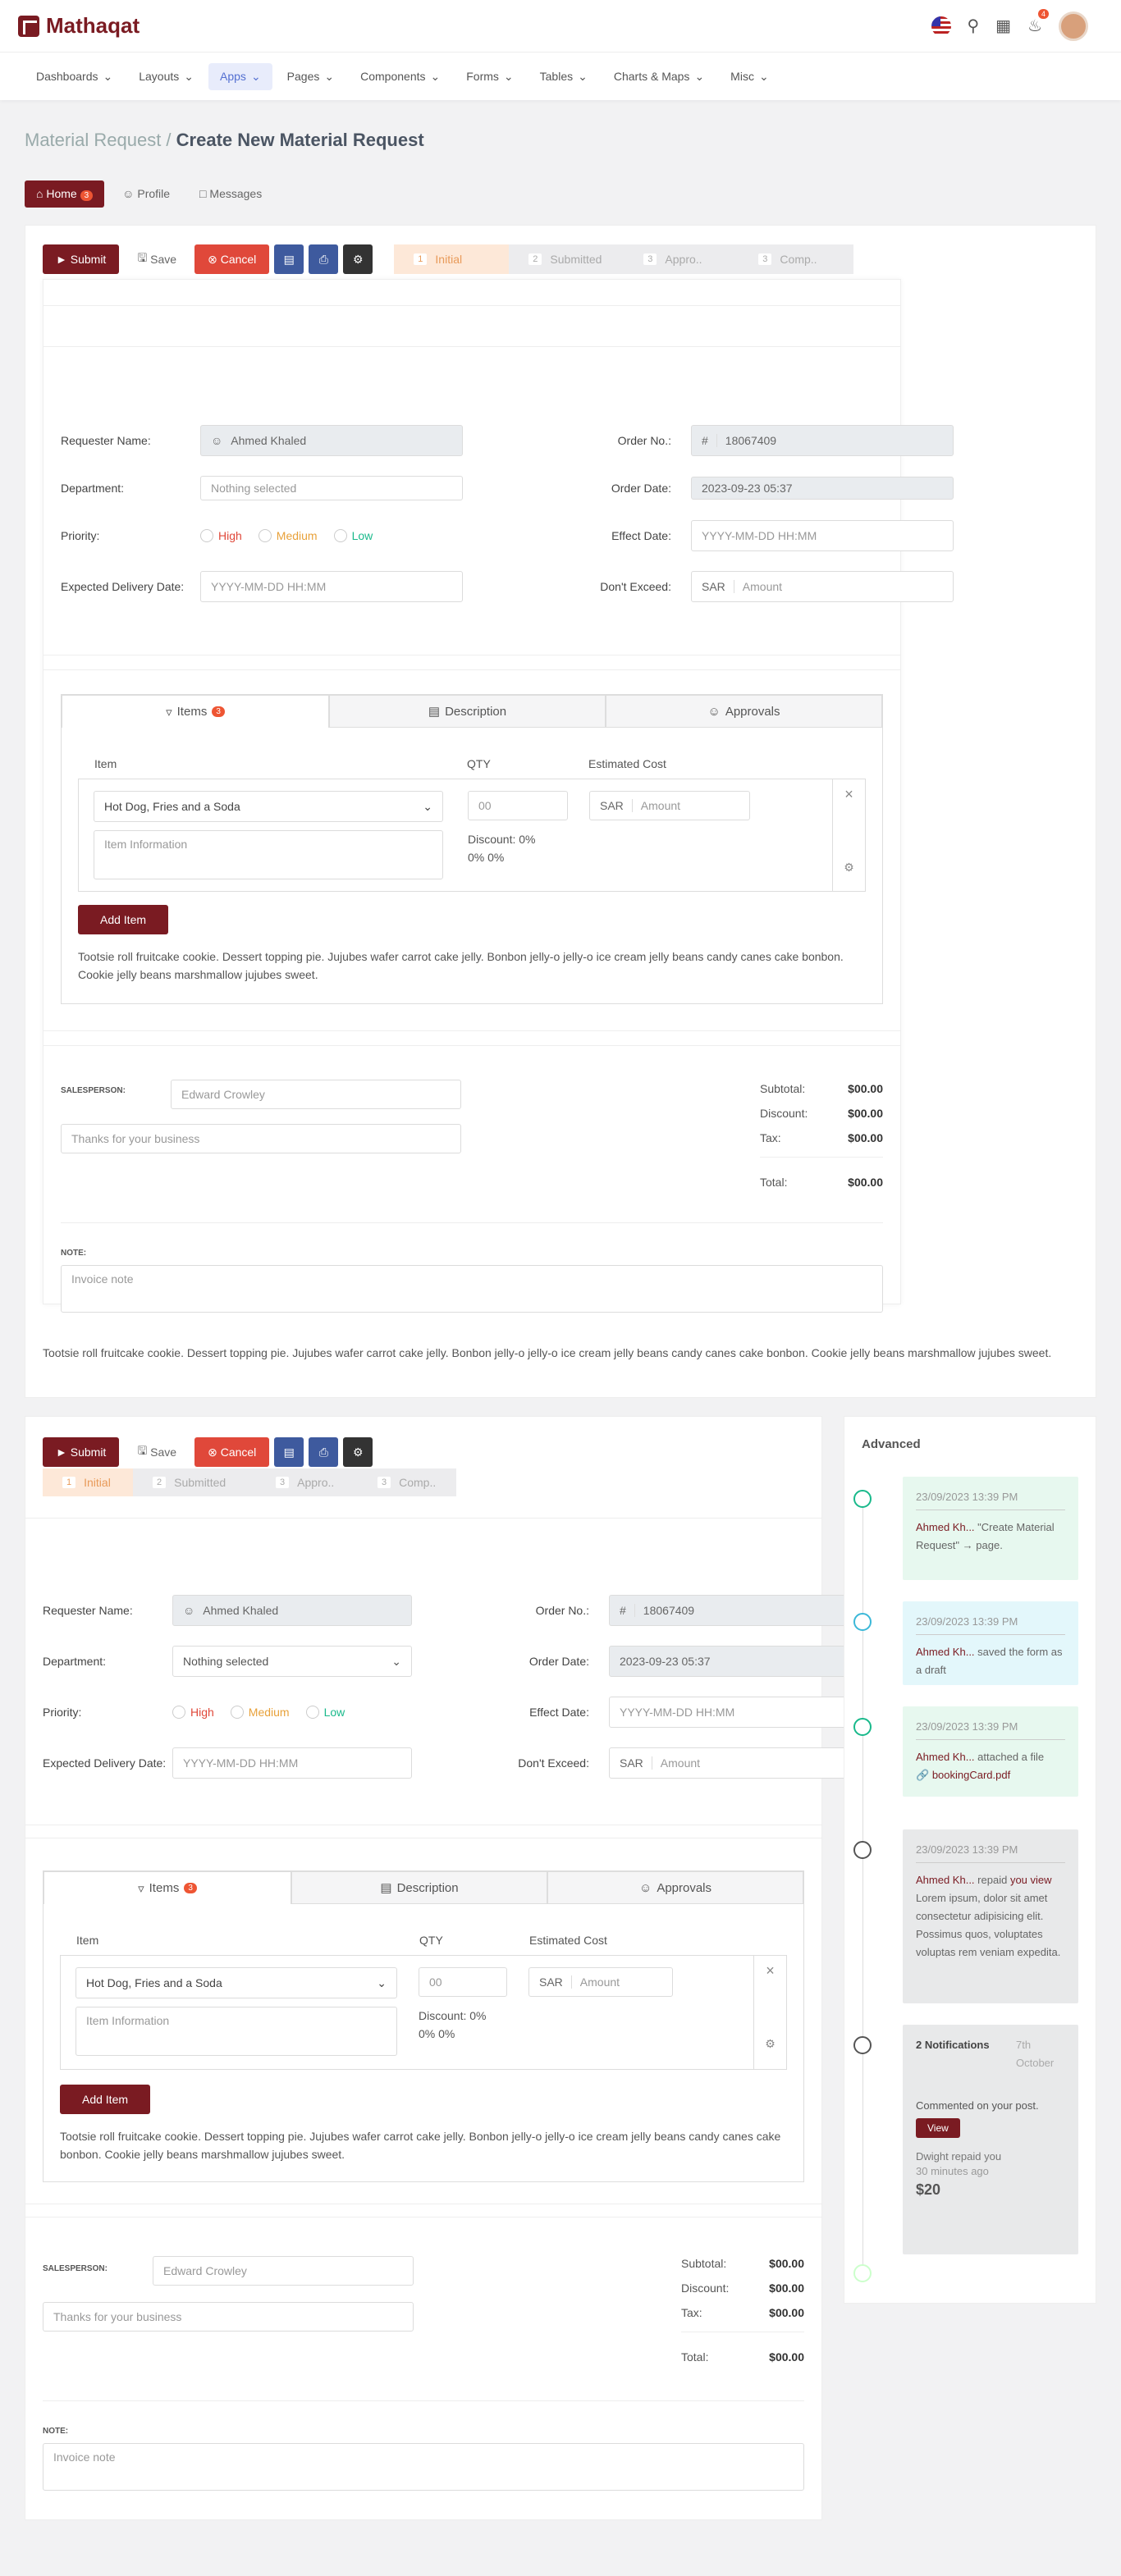 This screenshot has height=2576, width=1121. What do you see at coordinates (261, 1138) in the screenshot?
I see `thanks-input: Thanks for your business` at bounding box center [261, 1138].